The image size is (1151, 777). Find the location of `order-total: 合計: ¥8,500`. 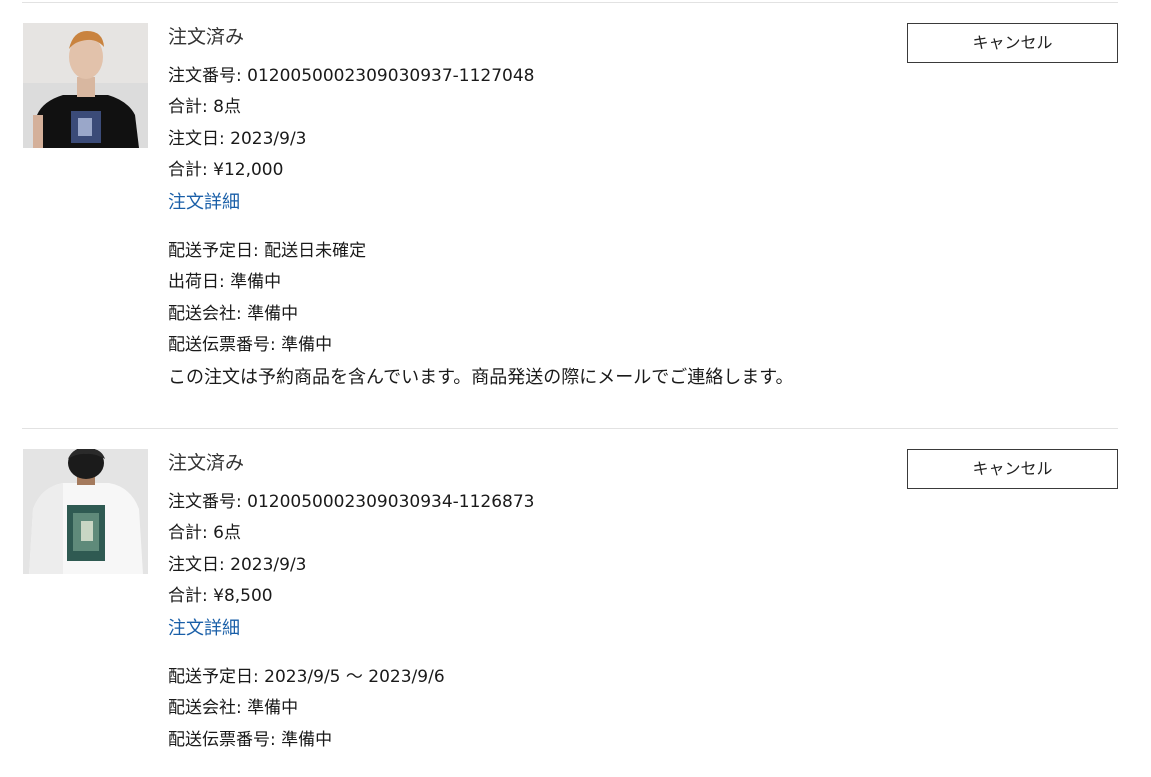

order-total: 合計: ¥8,500 is located at coordinates (220, 596).